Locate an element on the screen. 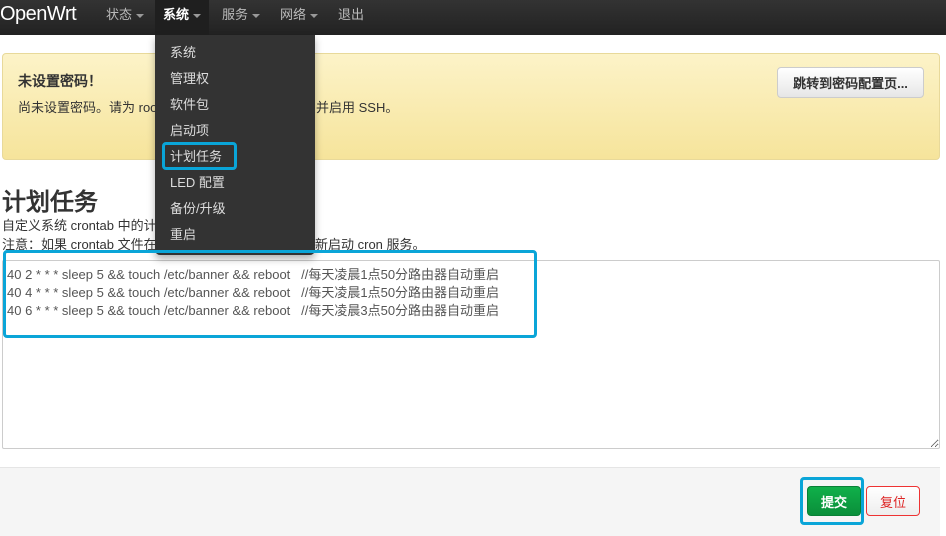  nav-label: 服务 is located at coordinates (235, 14).